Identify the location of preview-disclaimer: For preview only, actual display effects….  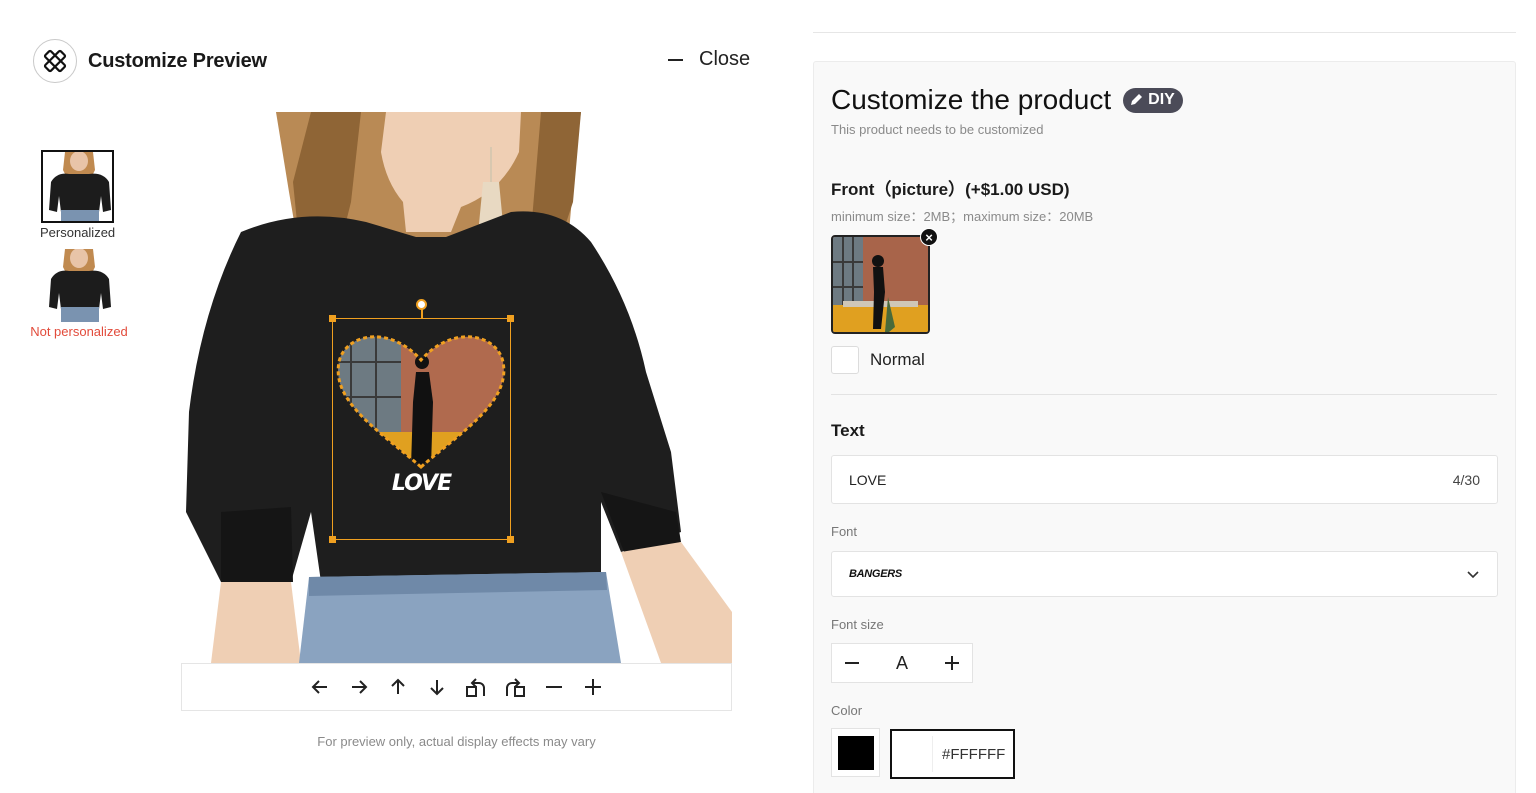
(456, 741).